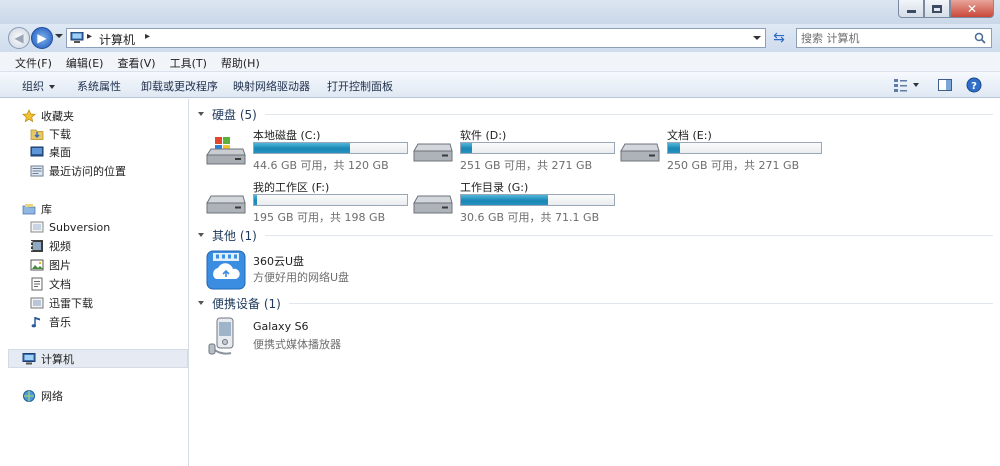 This screenshot has height=466, width=1000. I want to click on downloads-folder-icon, so click(37, 134).